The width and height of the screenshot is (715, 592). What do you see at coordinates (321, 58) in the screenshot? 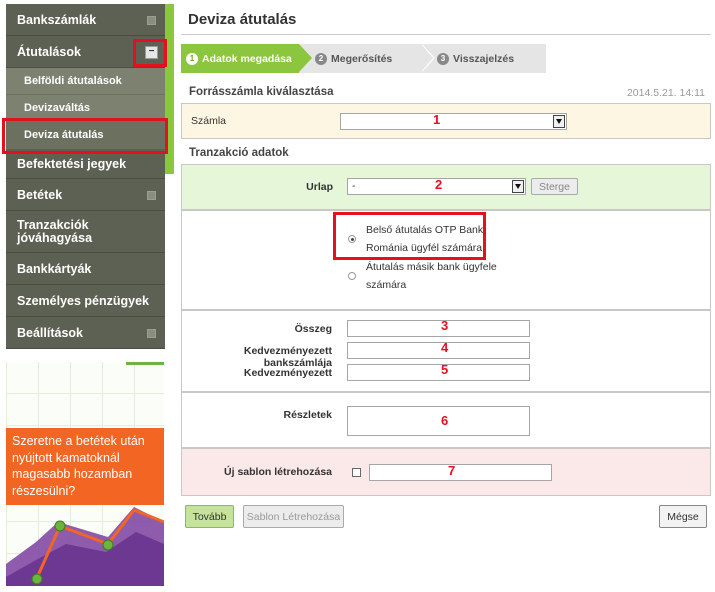
I see `step-number: 2` at bounding box center [321, 58].